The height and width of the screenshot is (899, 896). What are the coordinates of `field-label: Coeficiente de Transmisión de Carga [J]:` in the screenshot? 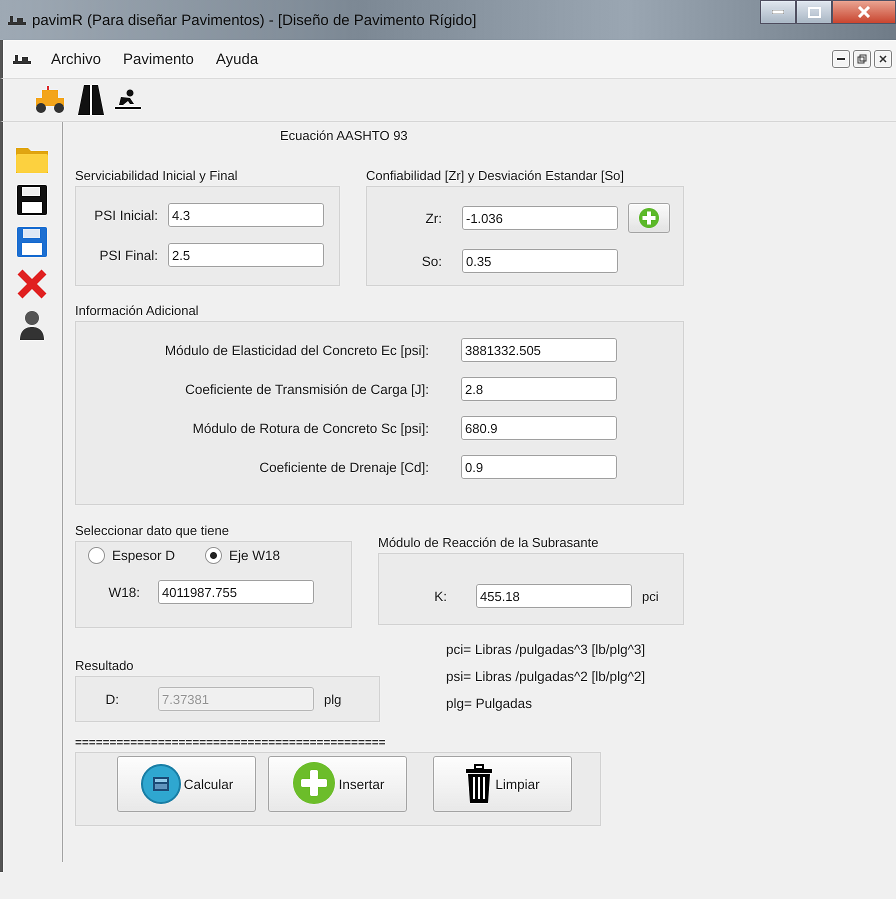 It's located at (306, 389).